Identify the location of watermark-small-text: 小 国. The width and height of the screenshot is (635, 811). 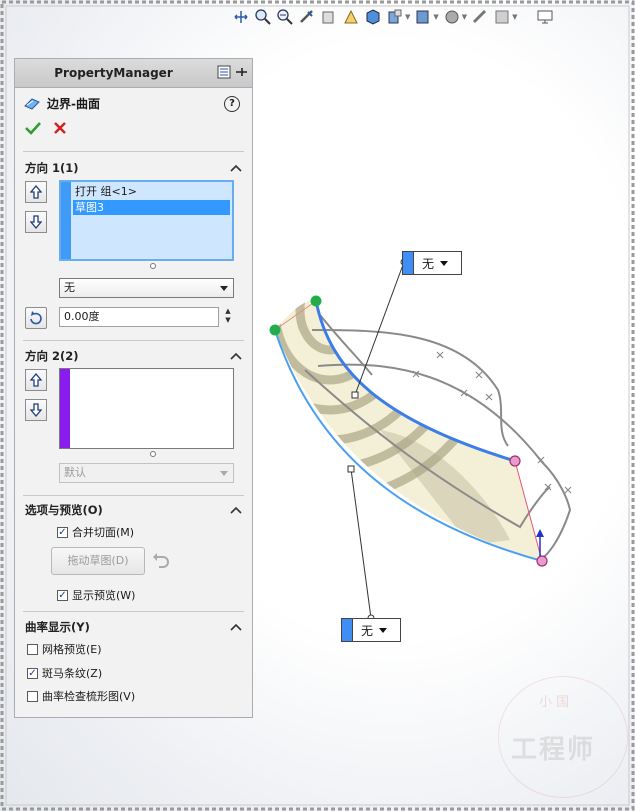
(554, 702).